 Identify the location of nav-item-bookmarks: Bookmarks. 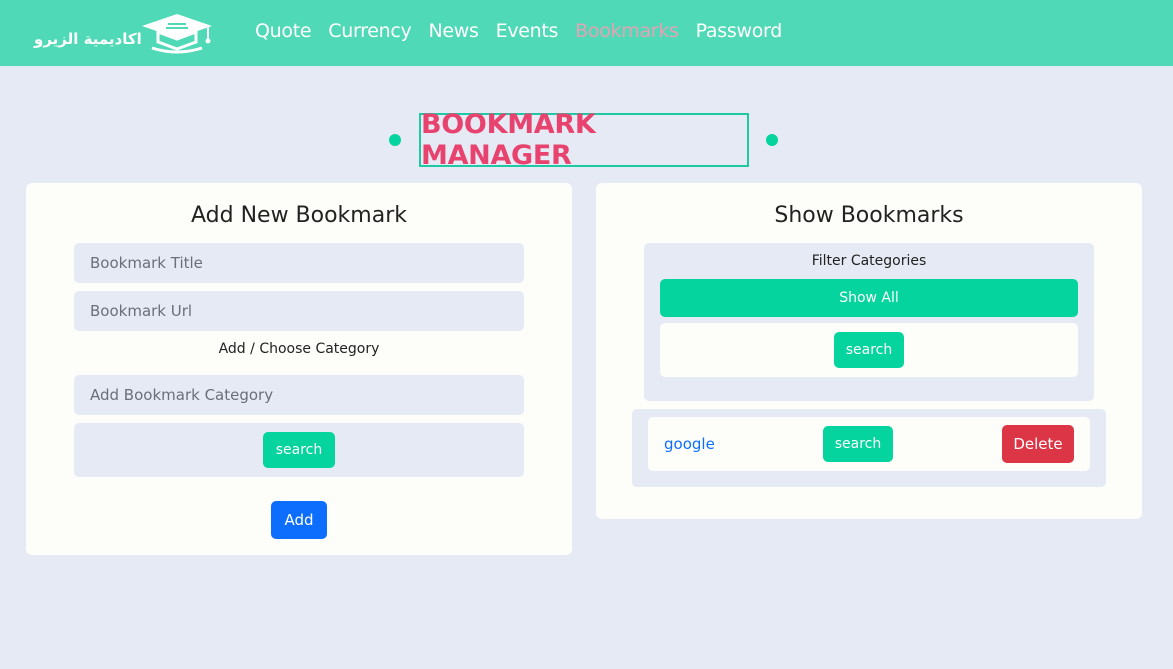
(627, 31).